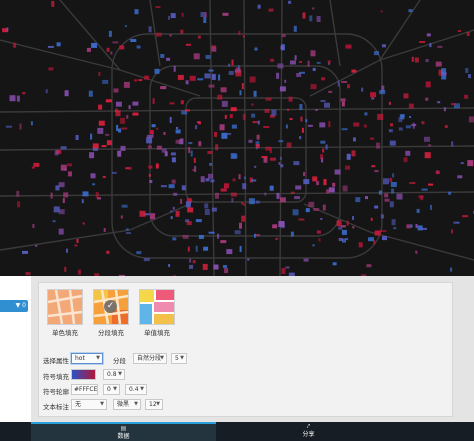 The height and width of the screenshot is (441, 474). Describe the element at coordinates (65, 313) in the screenshot. I see `style-card-single-fill: 单色填充` at that location.